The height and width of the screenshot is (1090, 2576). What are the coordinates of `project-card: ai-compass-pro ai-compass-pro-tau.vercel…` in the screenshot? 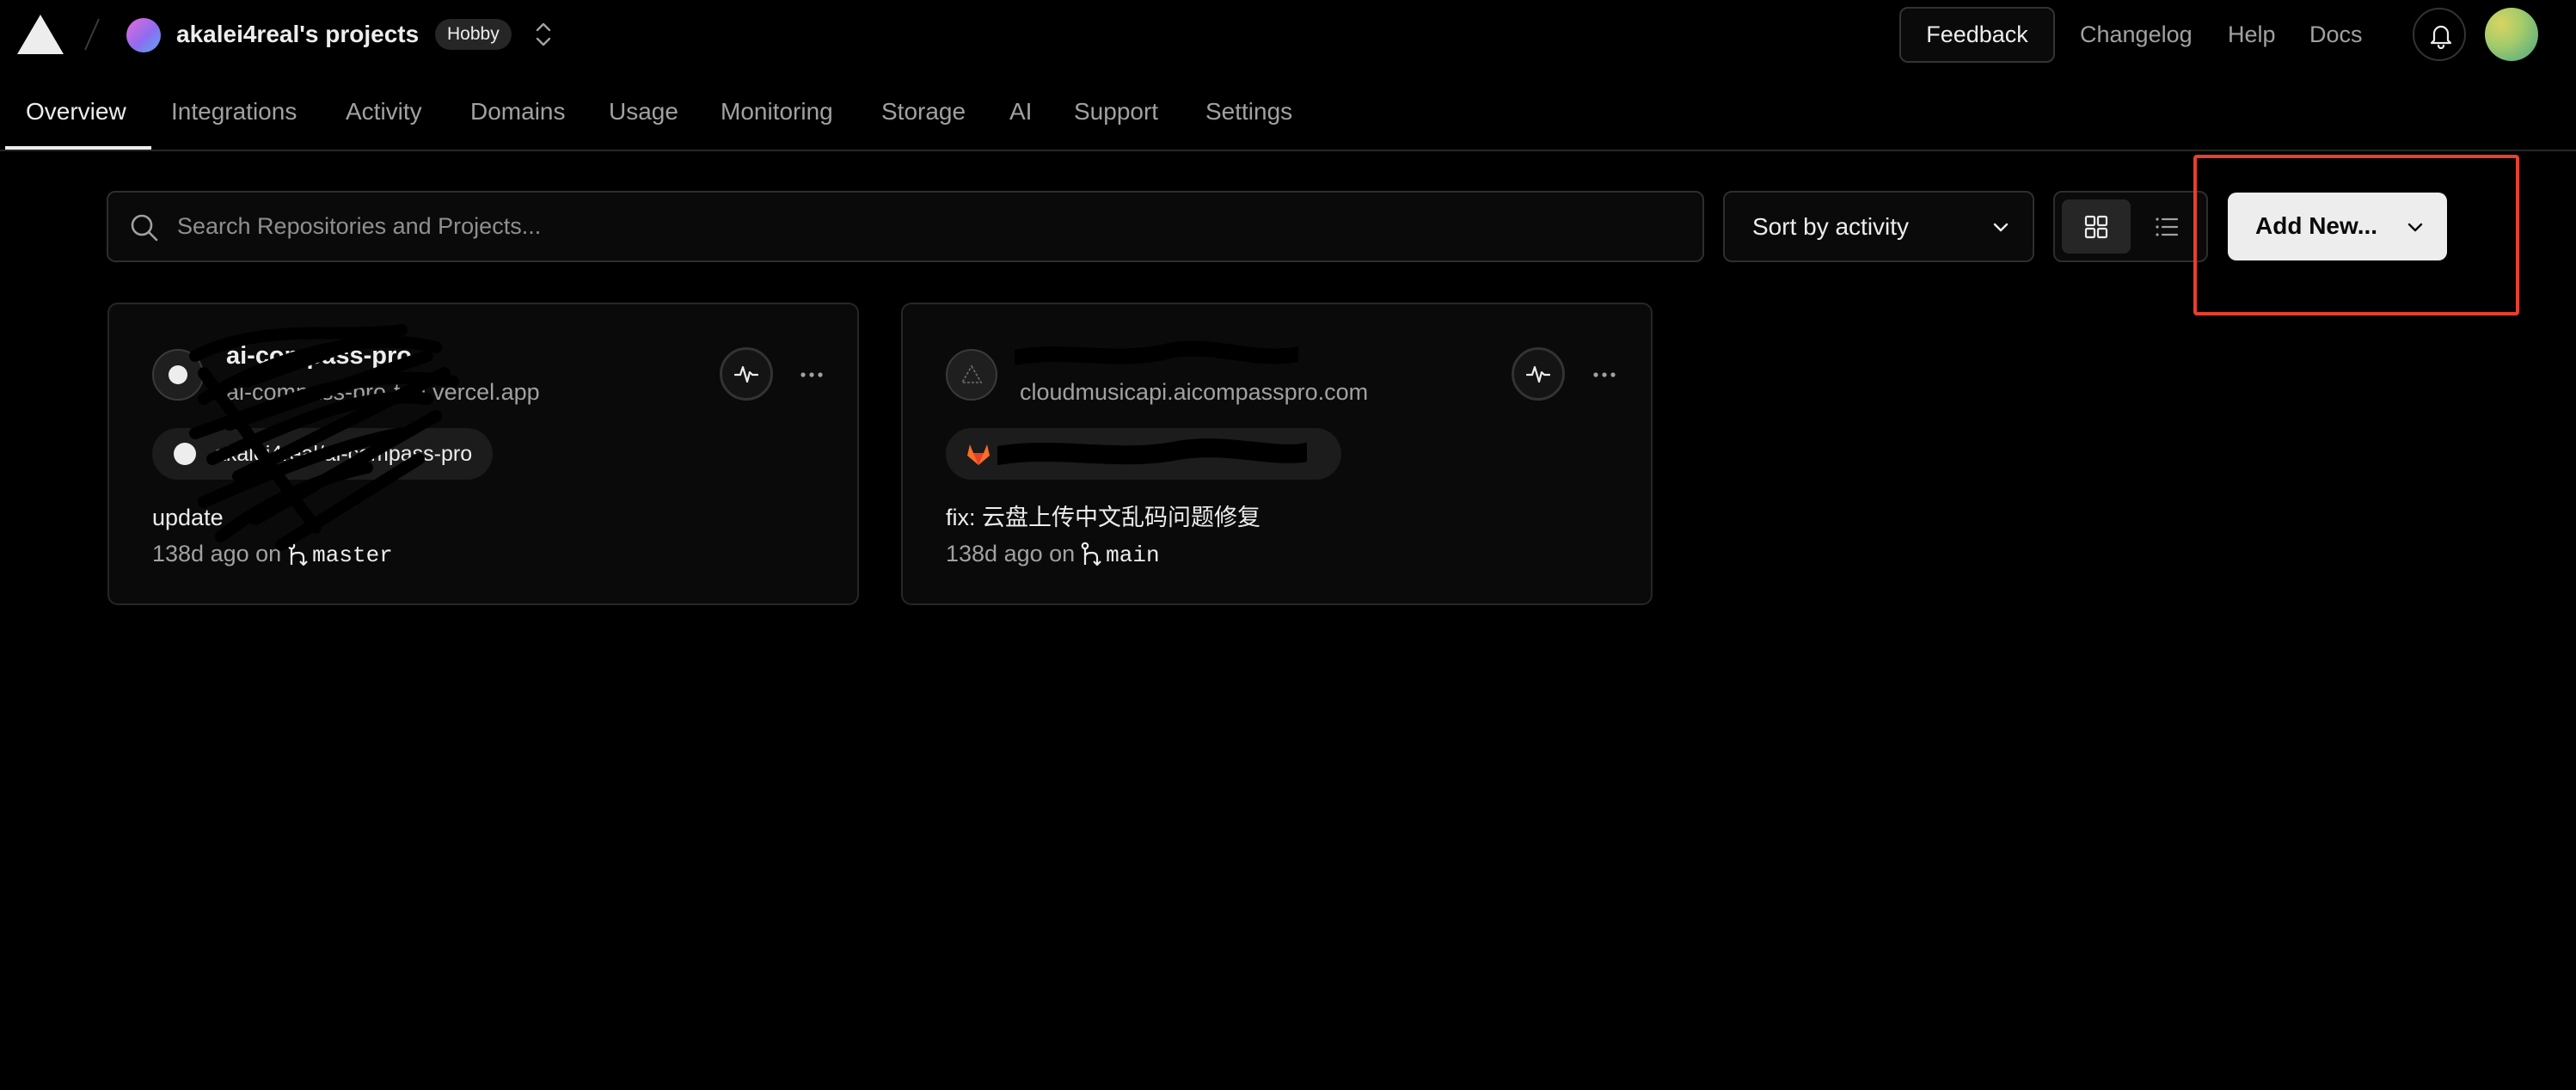 It's located at (483, 454).